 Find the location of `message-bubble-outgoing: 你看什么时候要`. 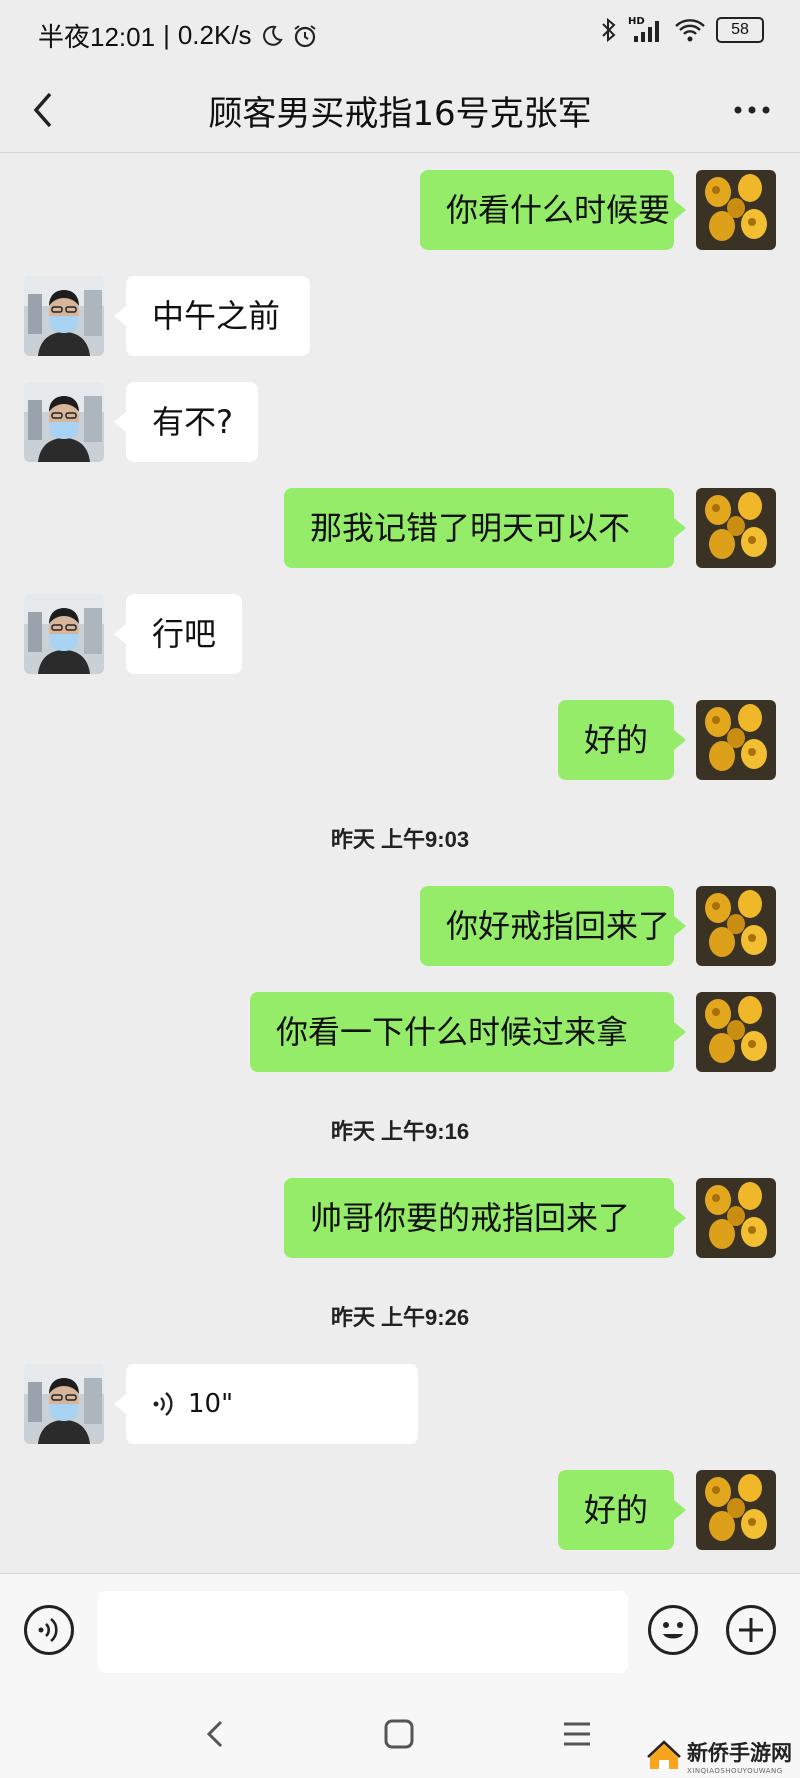

message-bubble-outgoing: 你看什么时候要 is located at coordinates (553, 210).